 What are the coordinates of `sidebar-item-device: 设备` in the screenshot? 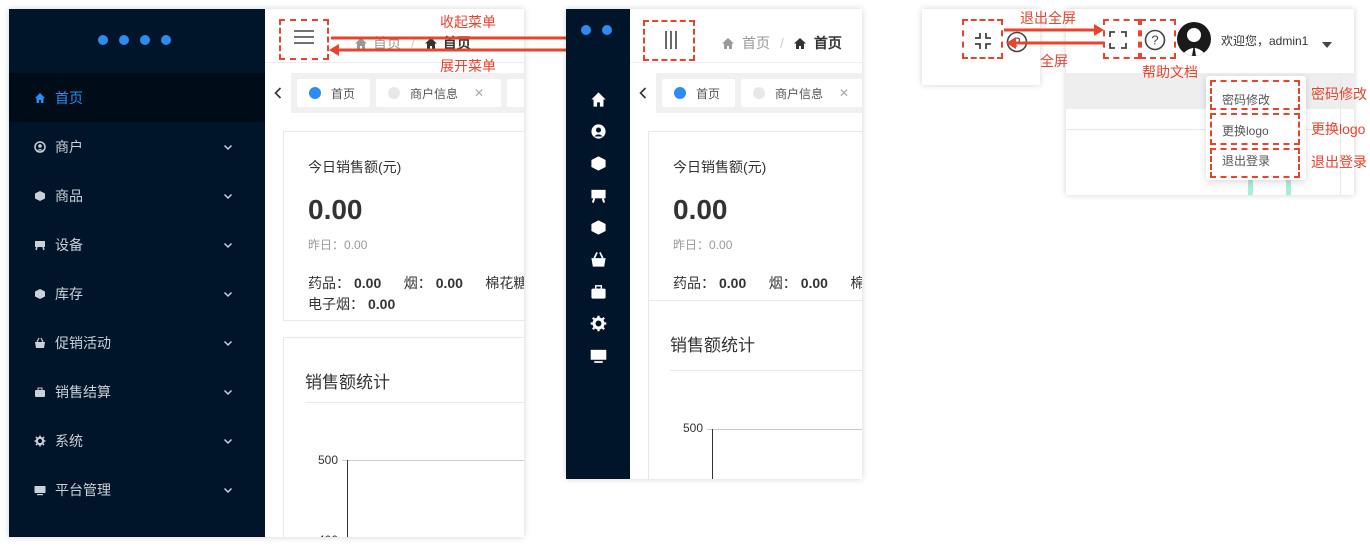 It's located at (137, 244).